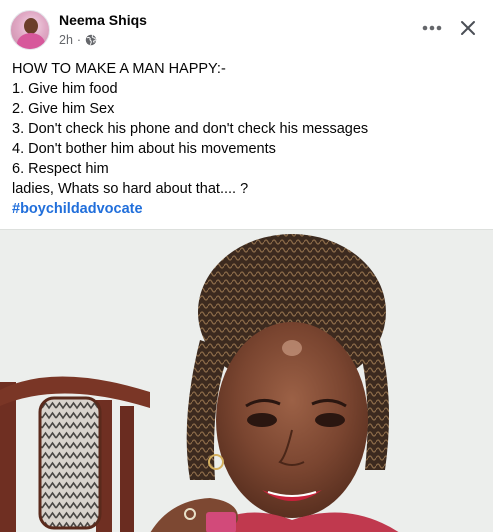  I want to click on post-text-line: ladies, Whats so hard about that.... ?, so click(130, 189).